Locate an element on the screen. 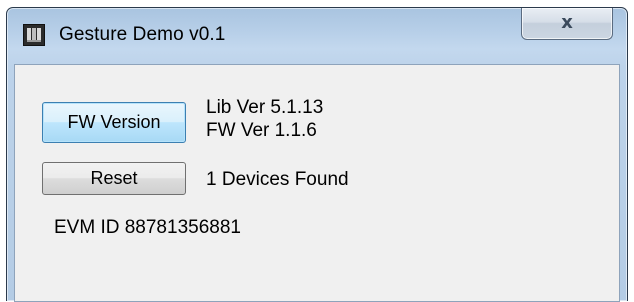 Image resolution: width=634 pixels, height=302 pixels. app-logo-icon is located at coordinates (34, 35).